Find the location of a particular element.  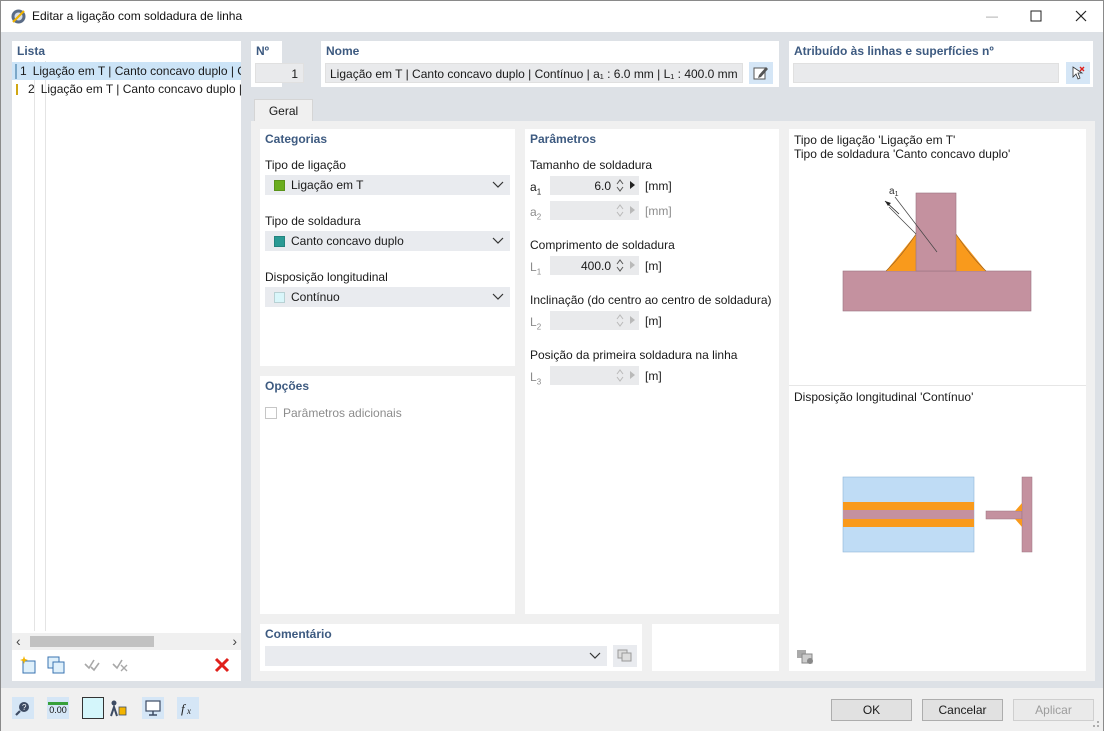

options-panel: Opções Parâmetros adicionais is located at coordinates (387, 495).